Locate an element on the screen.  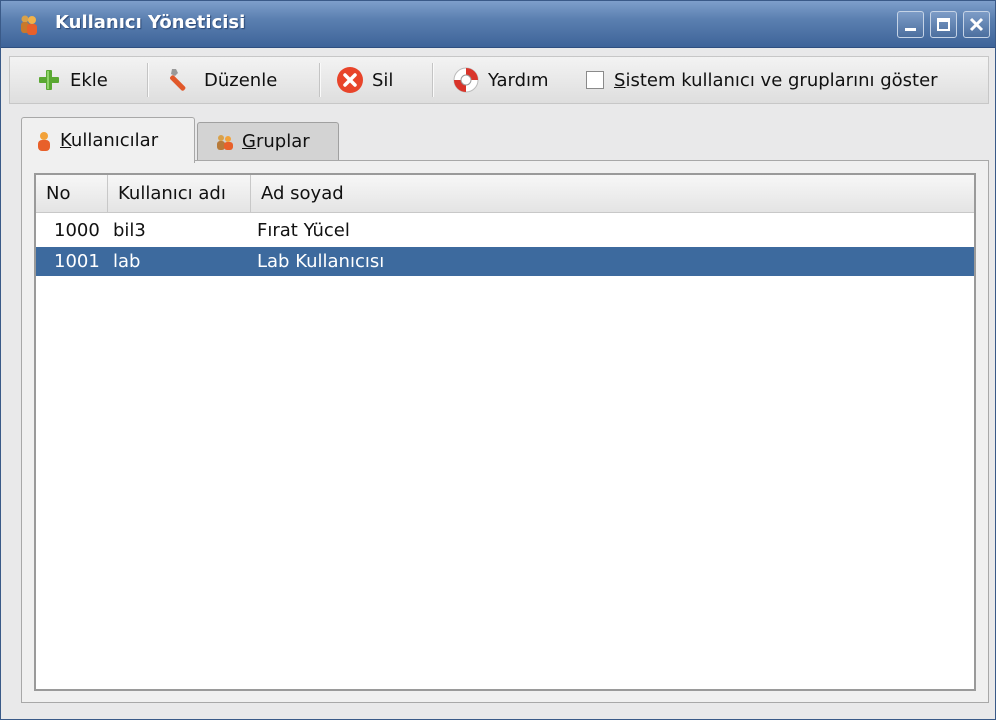
lifebuoy-icon is located at coordinates (466, 80).